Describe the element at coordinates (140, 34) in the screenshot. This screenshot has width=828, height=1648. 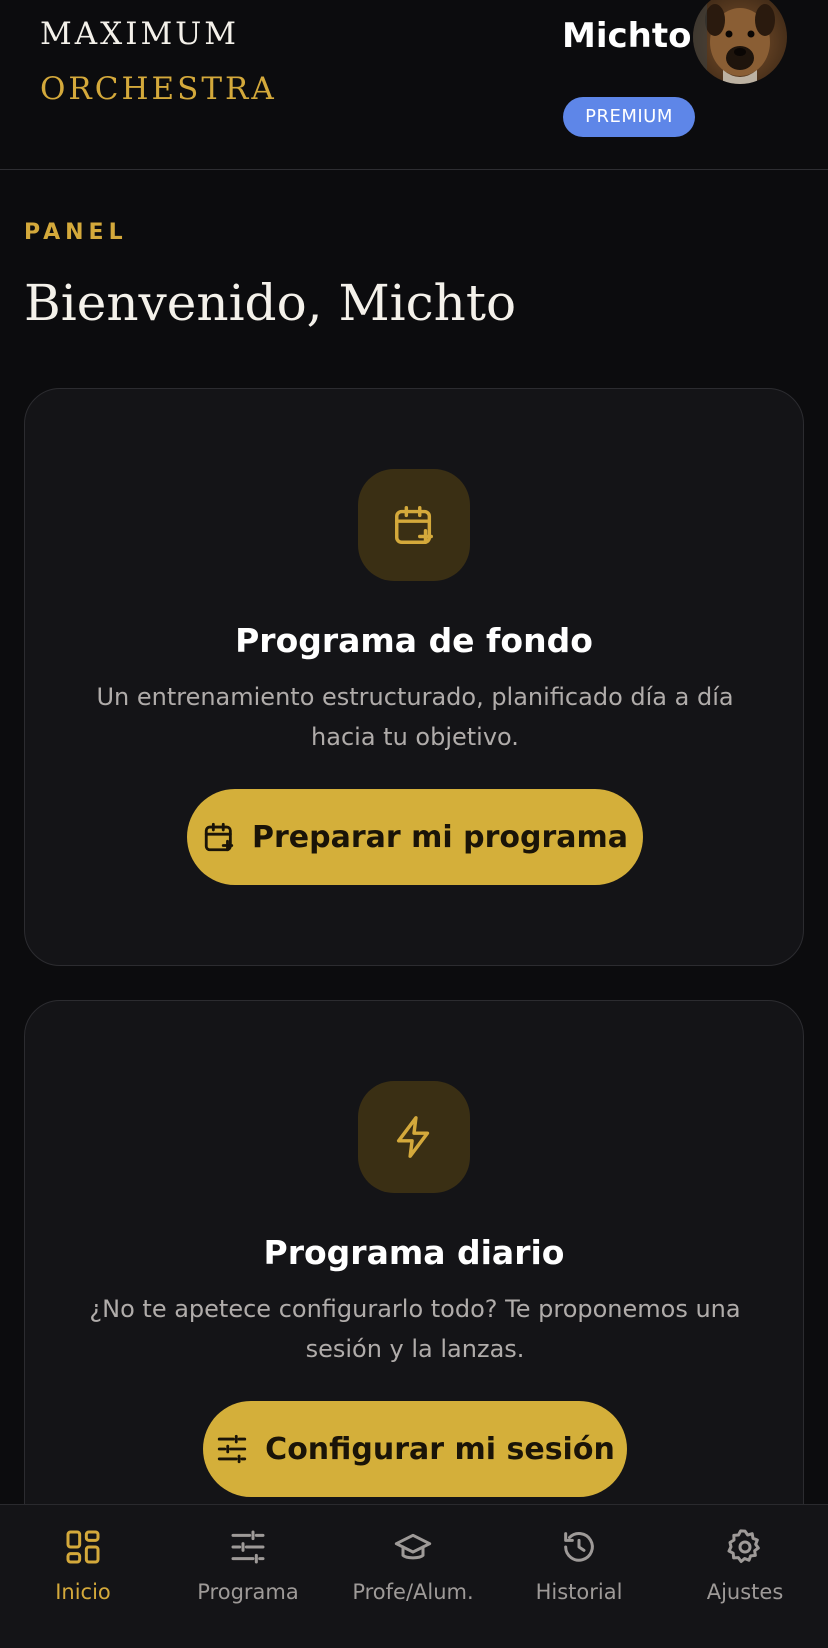
I see `brand-line-maximum: MAXIMUM` at that location.